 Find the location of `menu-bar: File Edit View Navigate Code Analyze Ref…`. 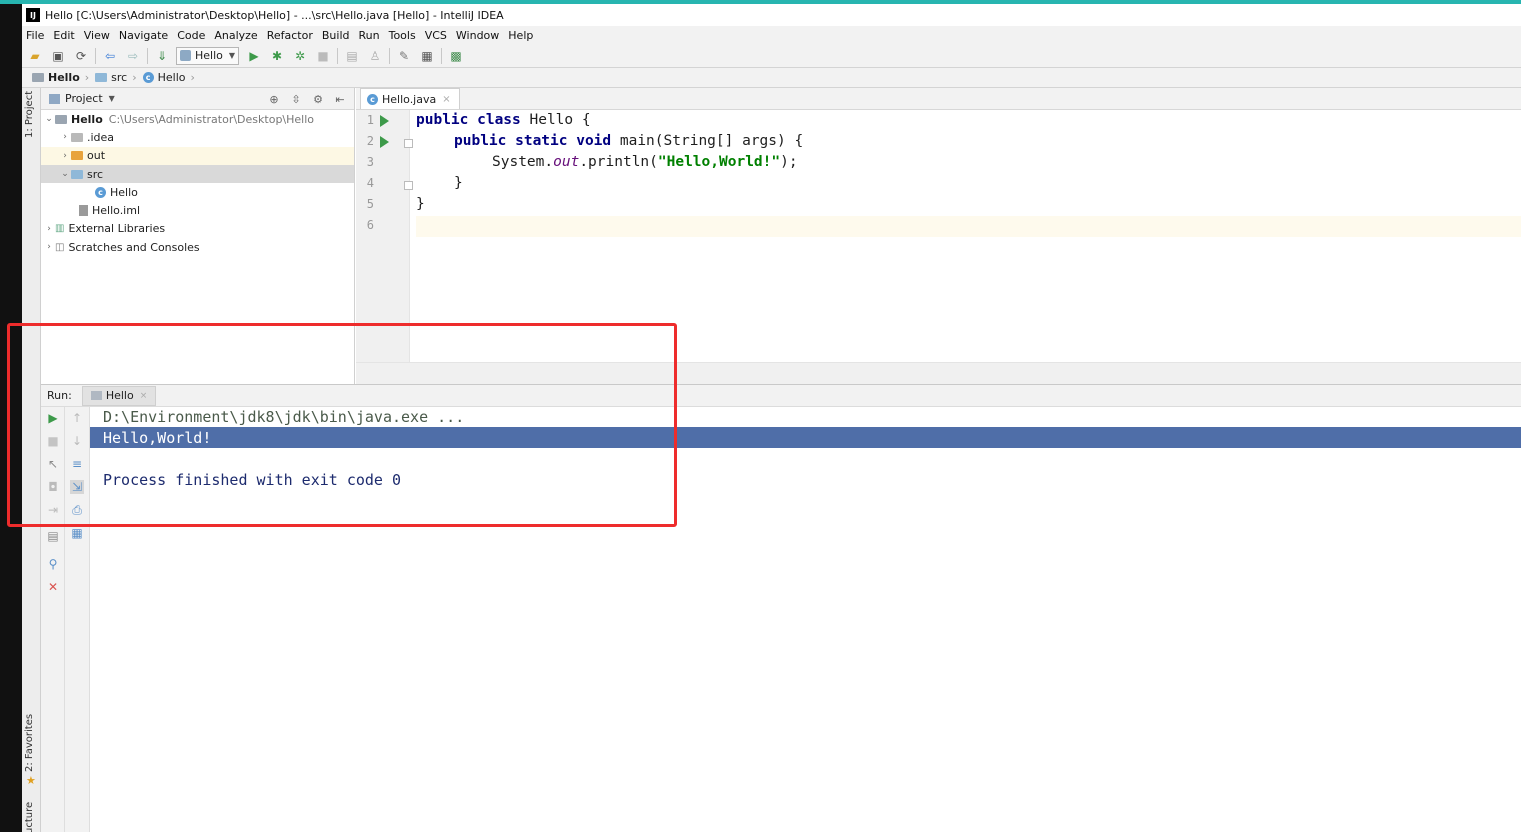

menu-bar: File Edit View Navigate Code Analyze Ref… is located at coordinates (771, 35).